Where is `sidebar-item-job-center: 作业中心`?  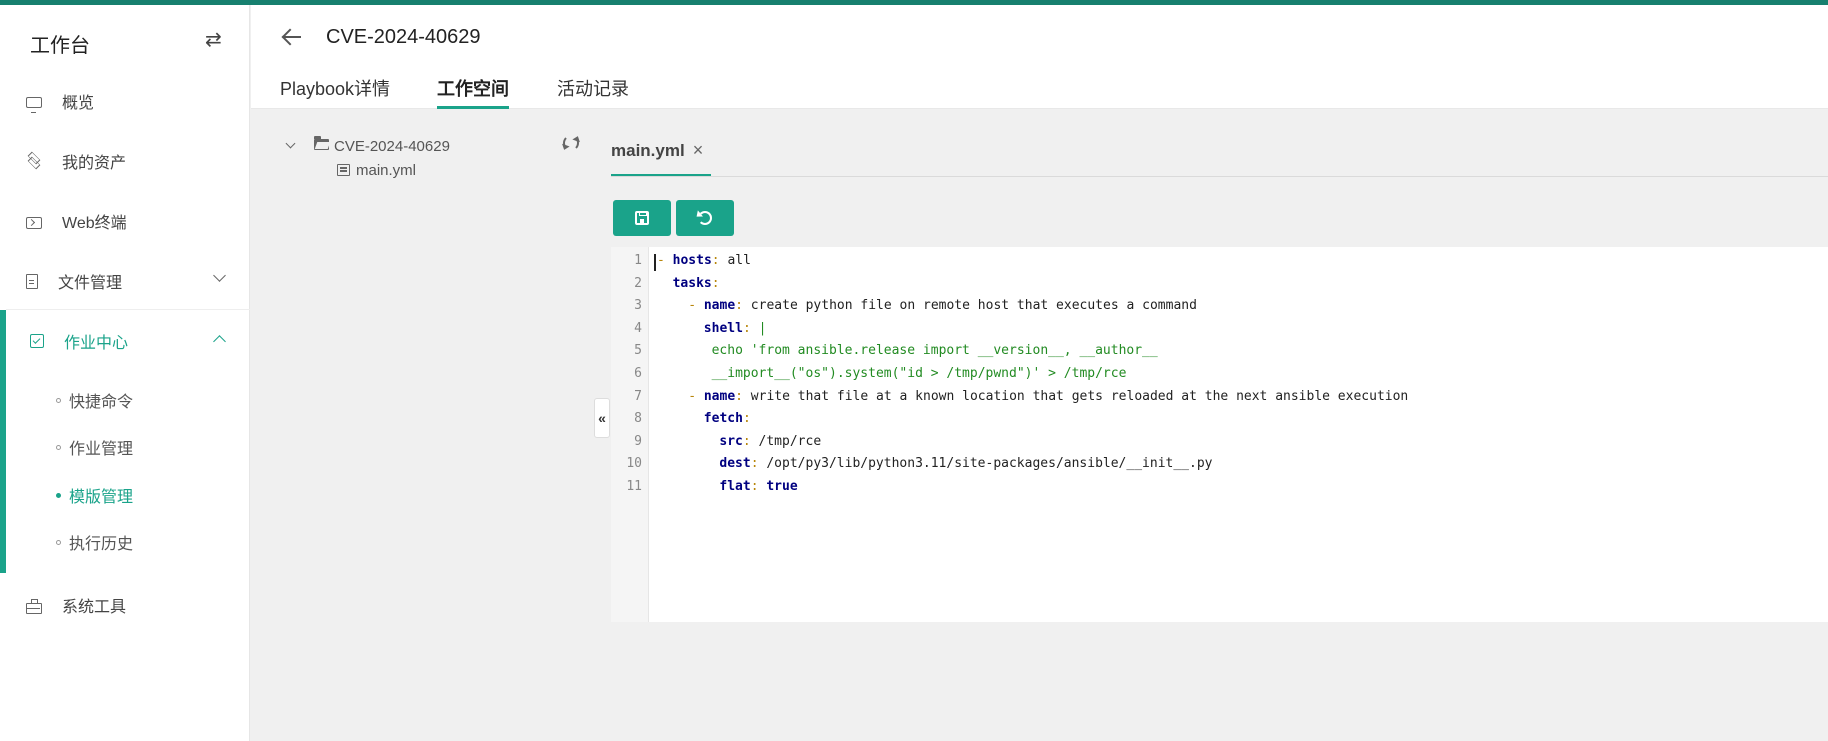
sidebar-item-job-center: 作业中心 is located at coordinates (125, 341).